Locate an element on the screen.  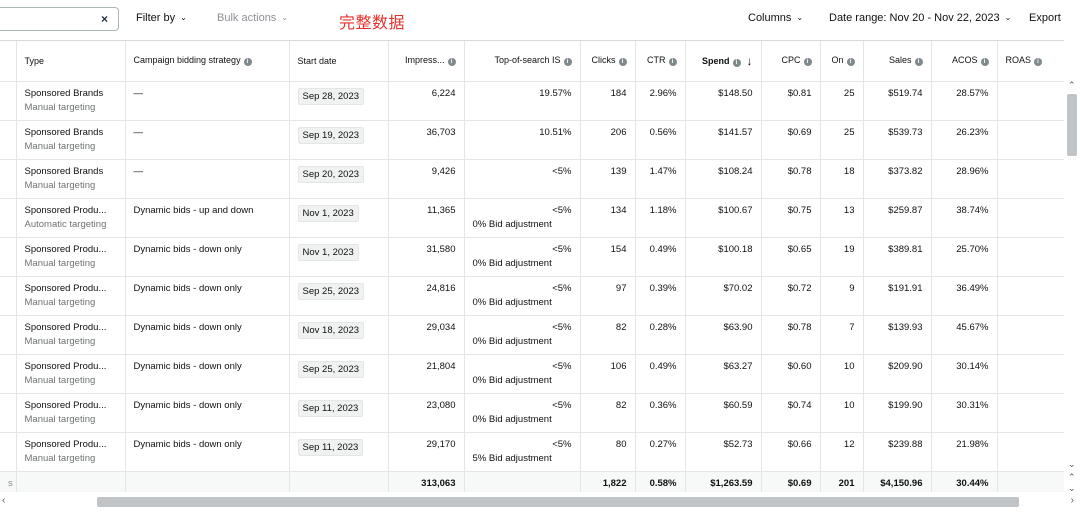
date-range-dropdown: Date range: Nov 20 - Nov 22, 2023 ⌄ is located at coordinates (920, 18).